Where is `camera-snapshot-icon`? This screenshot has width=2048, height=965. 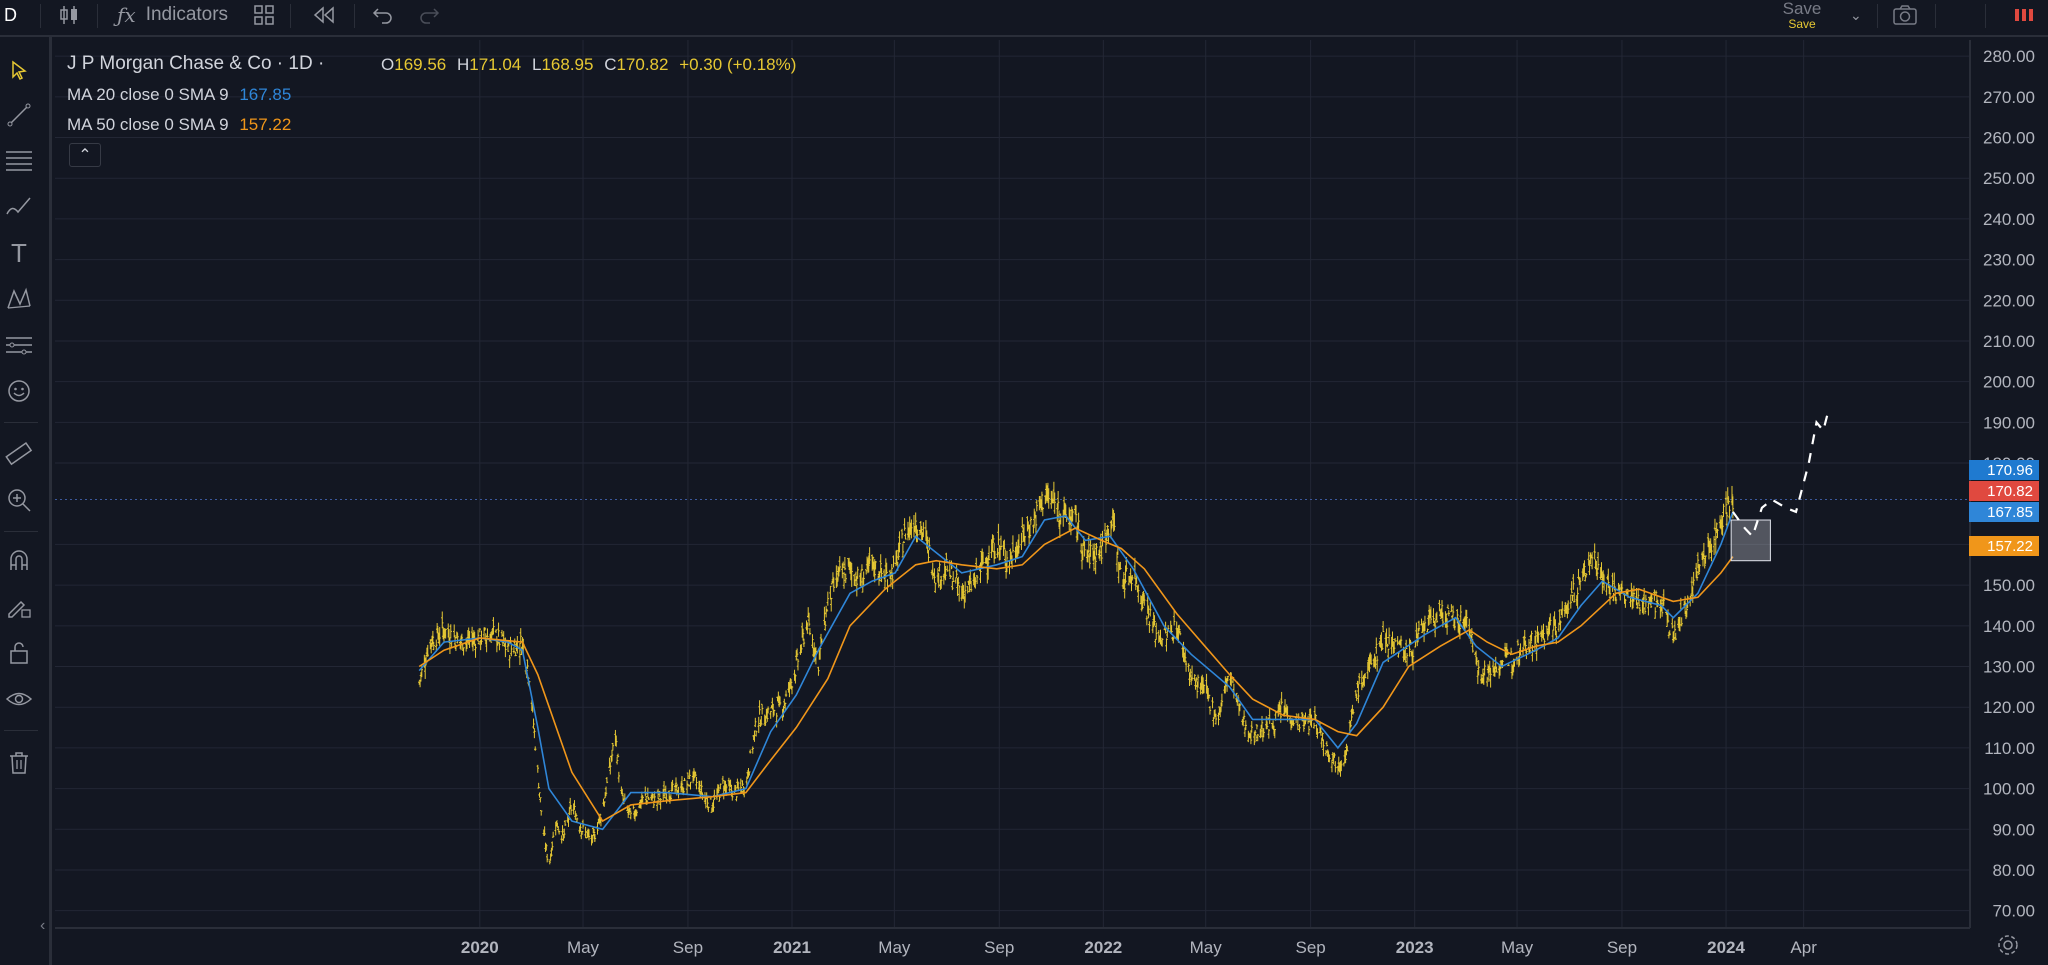
camera-snapshot-icon is located at coordinates (1905, 15).